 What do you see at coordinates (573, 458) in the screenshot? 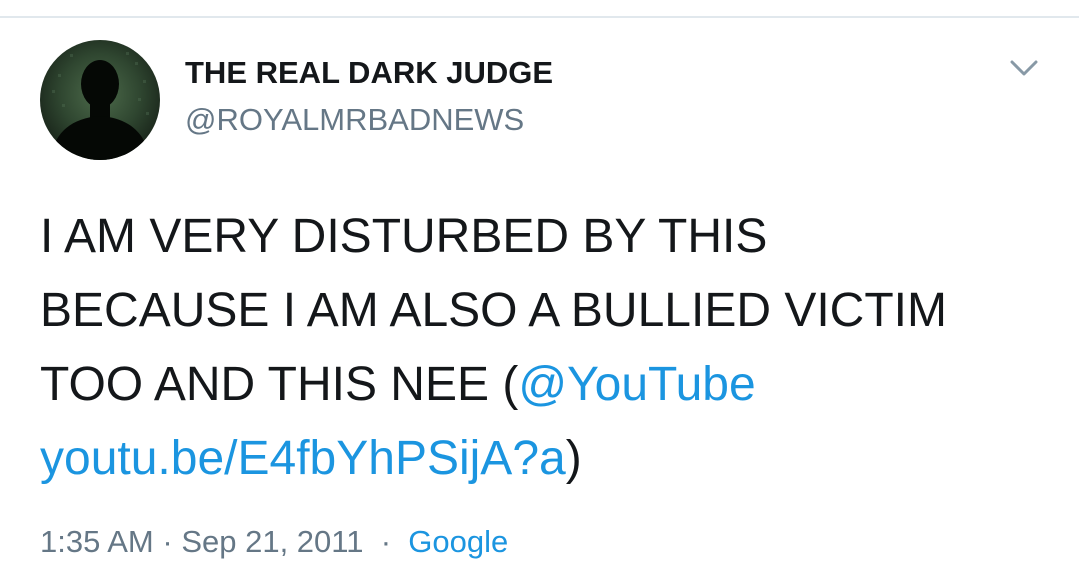
I see `closing-paren: )` at bounding box center [573, 458].